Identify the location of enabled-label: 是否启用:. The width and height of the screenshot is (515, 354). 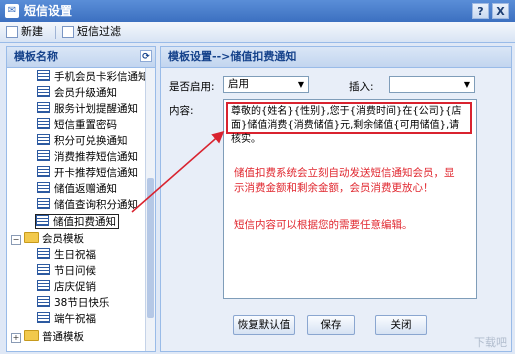
(192, 87).